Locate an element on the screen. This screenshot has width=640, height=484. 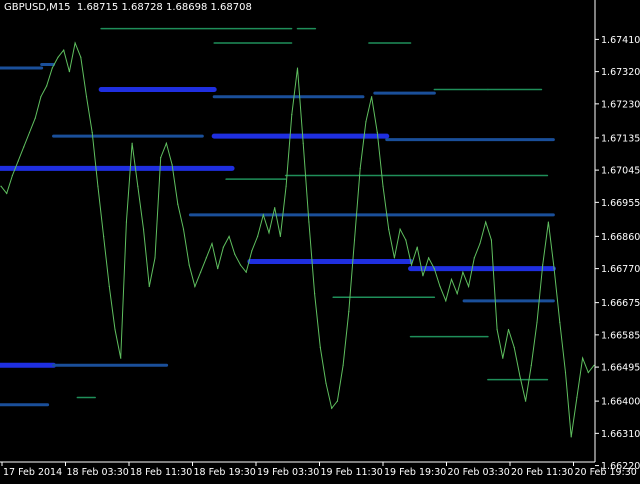
y-tick-label-8: 1.66675 is located at coordinates (620, 303).